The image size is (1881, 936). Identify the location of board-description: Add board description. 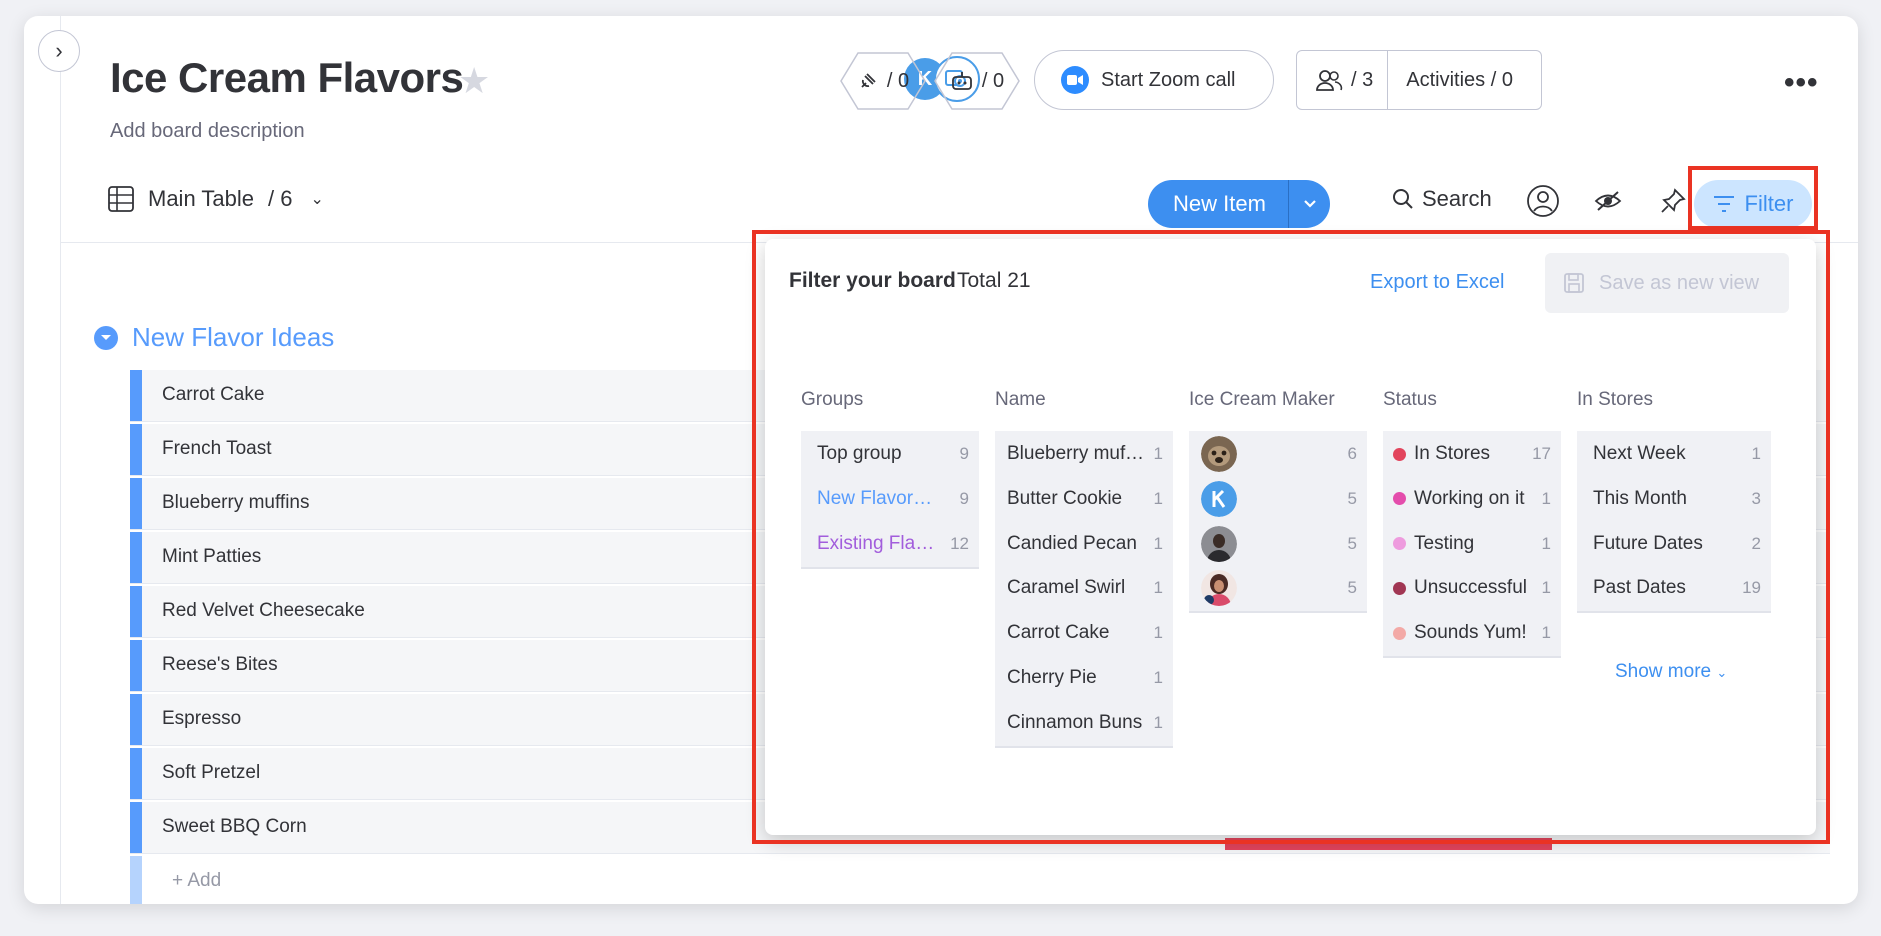
(207, 131).